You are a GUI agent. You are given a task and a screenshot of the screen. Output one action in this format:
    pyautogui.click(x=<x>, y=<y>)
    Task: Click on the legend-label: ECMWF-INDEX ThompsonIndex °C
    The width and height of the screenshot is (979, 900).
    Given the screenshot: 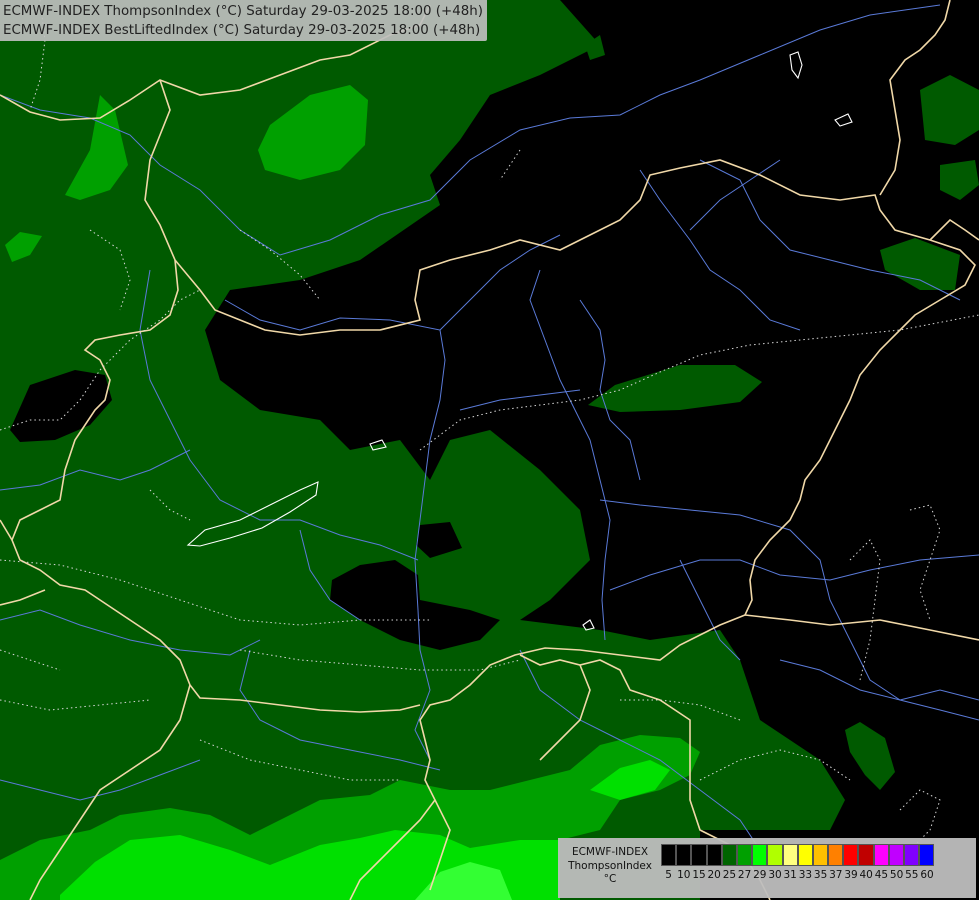 What is the action you would take?
    pyautogui.click(x=610, y=866)
    